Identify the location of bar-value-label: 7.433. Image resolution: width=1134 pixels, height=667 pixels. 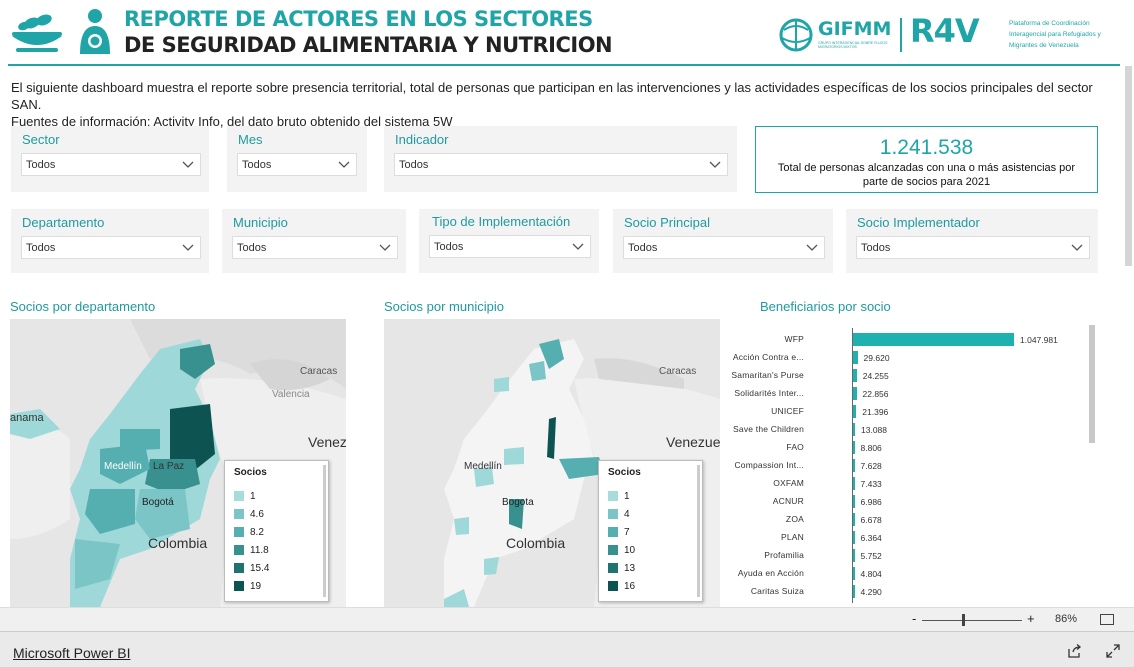
(871, 484).